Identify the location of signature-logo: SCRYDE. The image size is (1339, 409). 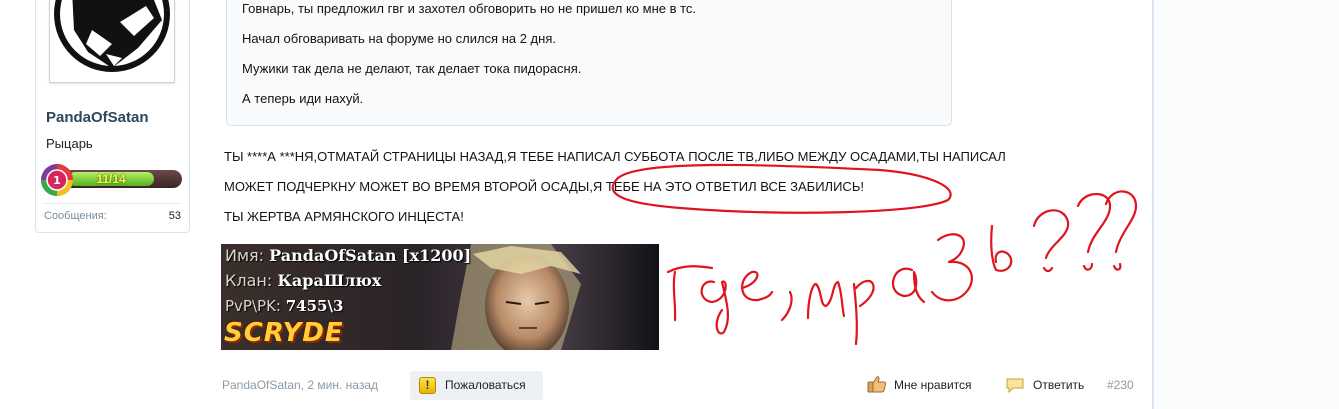
(284, 333).